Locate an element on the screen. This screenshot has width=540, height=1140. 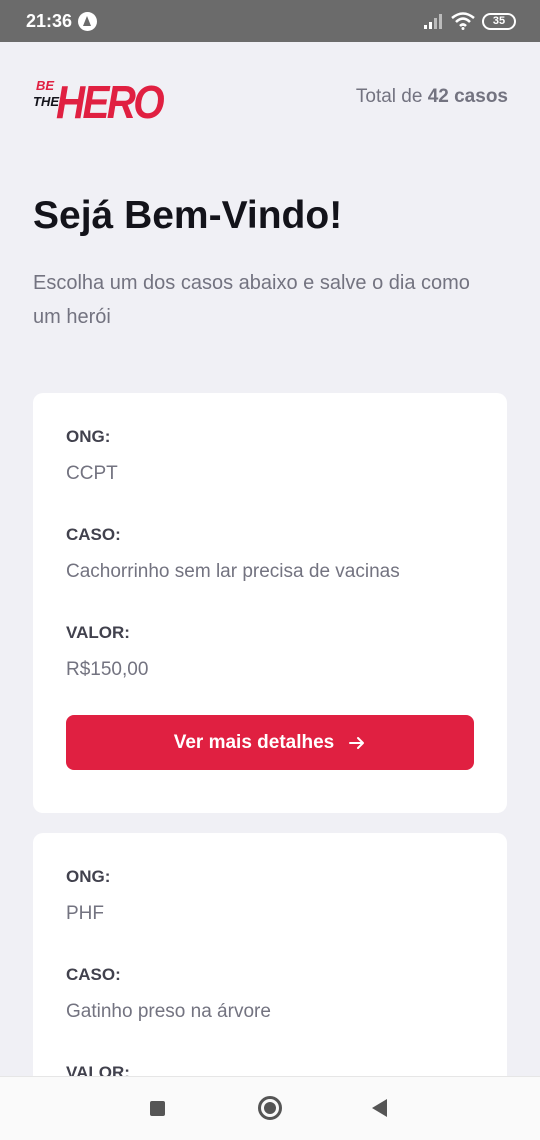
details-button: Ver mais detalhes is located at coordinates (270, 742).